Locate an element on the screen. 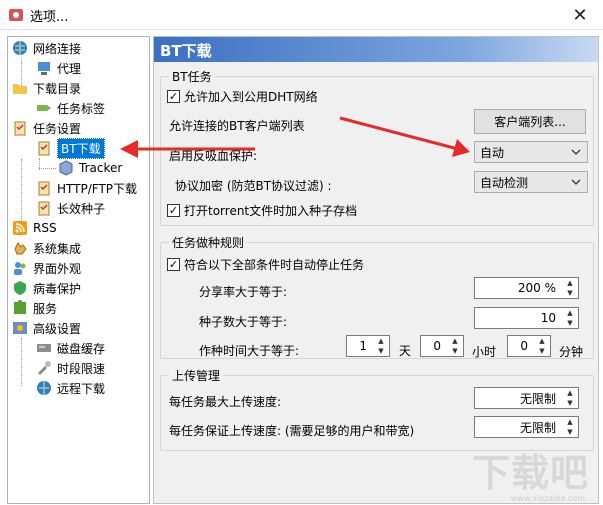 This screenshot has width=603, height=505. tag-icon is located at coordinates (44, 108).